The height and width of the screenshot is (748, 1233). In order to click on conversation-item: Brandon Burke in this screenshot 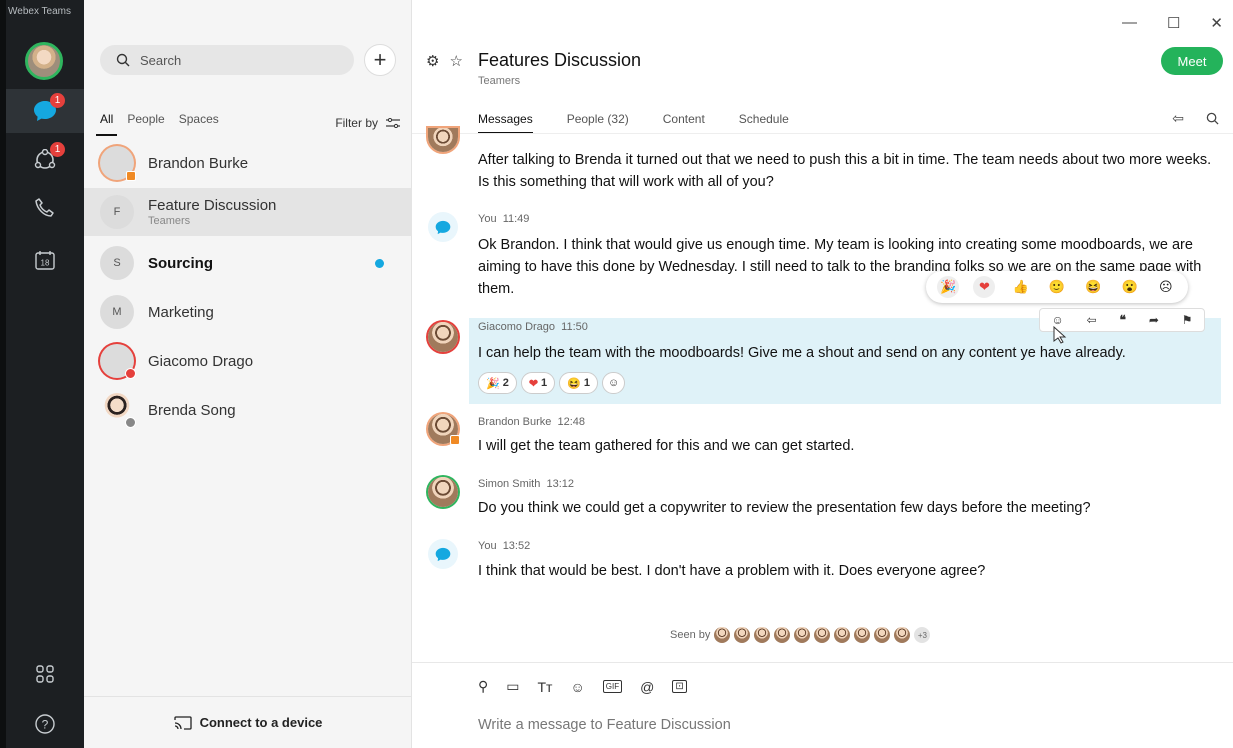, I will do `click(248, 163)`.